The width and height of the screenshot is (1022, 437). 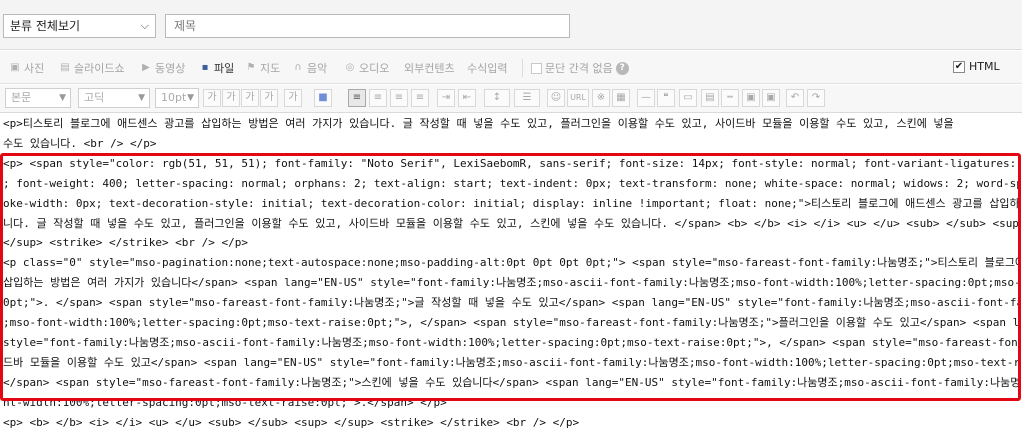 I want to click on special-character-button: ※, so click(x=601, y=98).